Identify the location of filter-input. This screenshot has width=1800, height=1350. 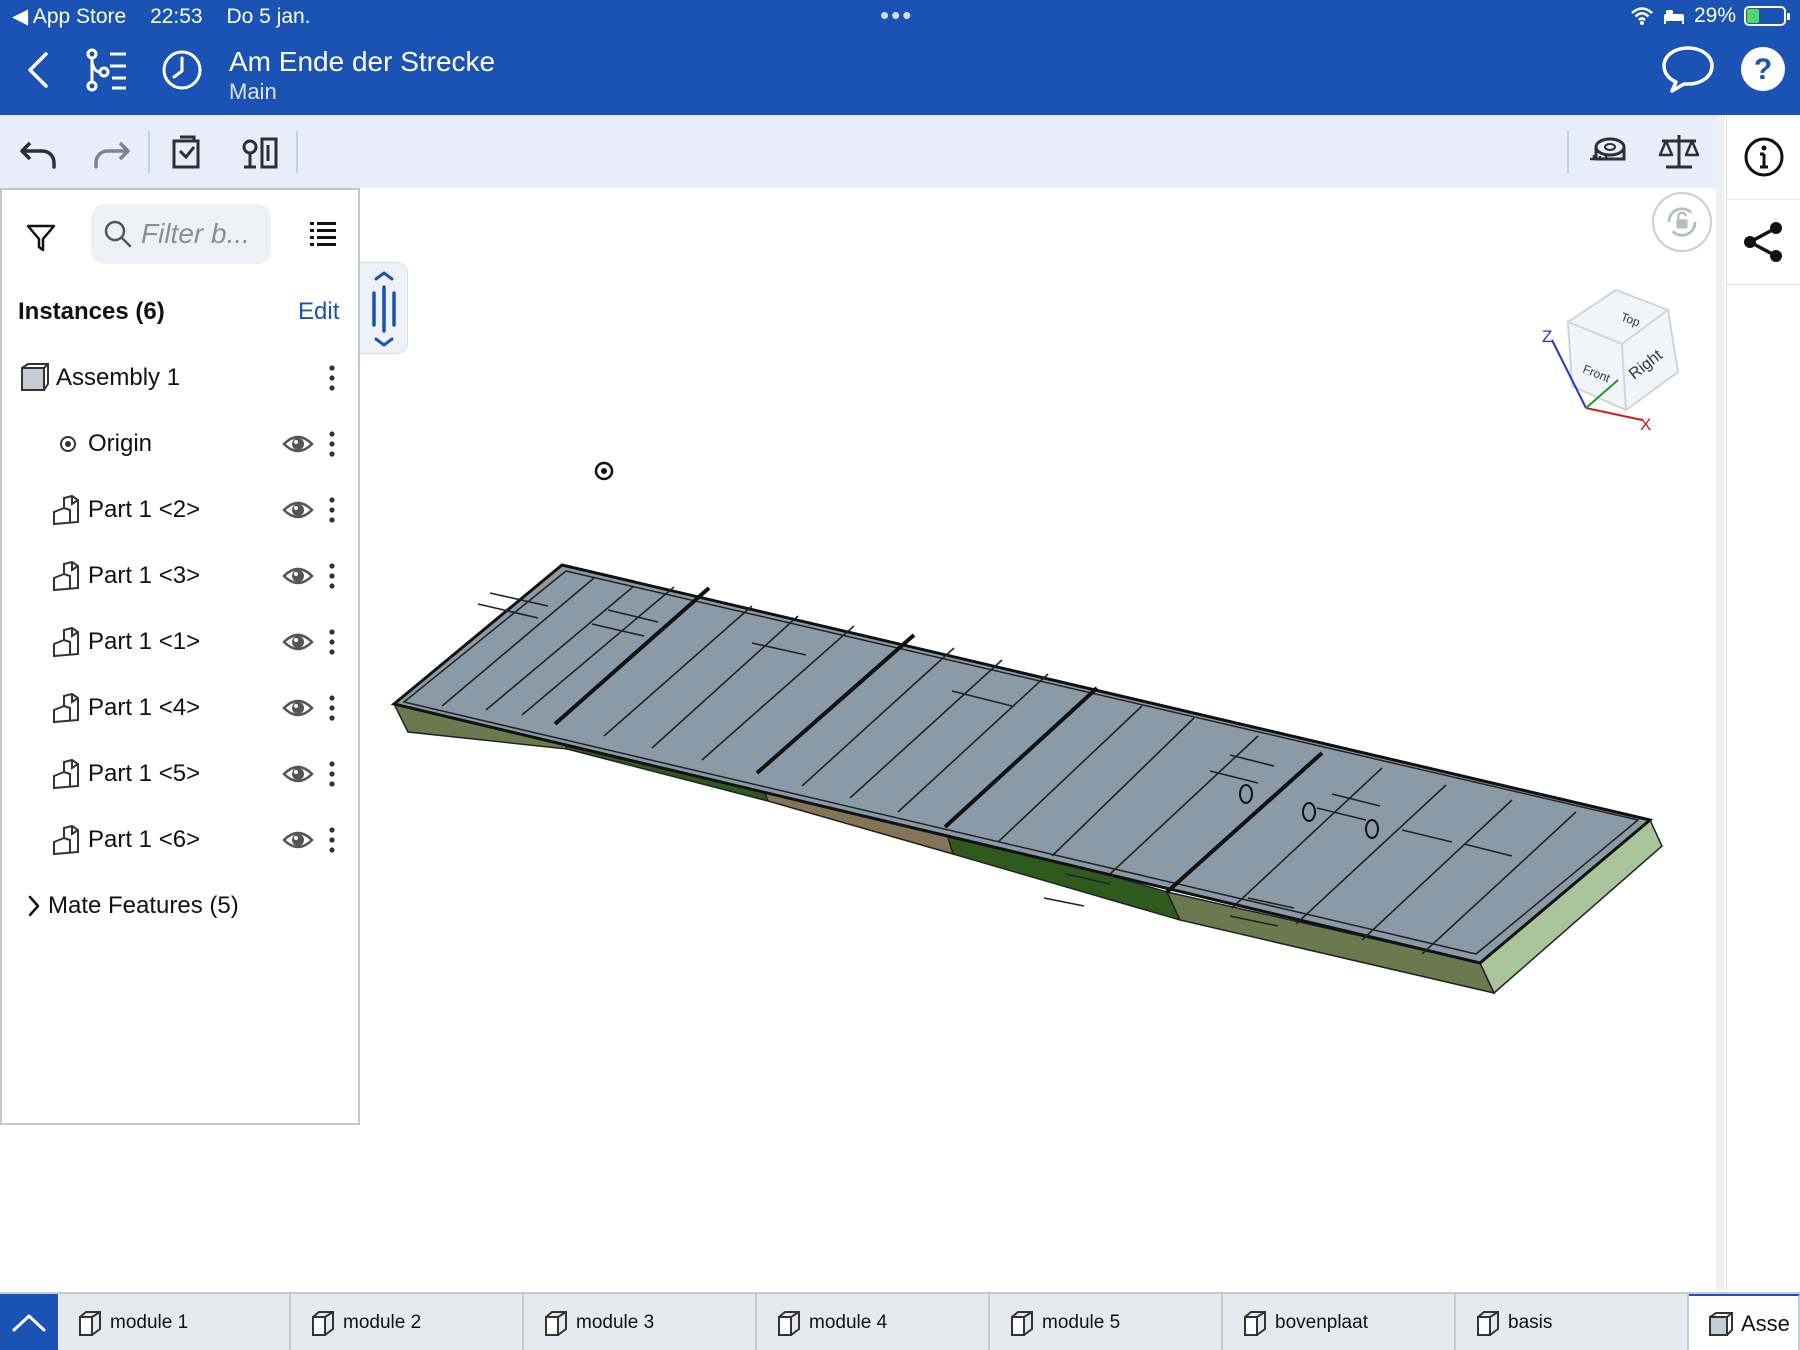
(203, 234).